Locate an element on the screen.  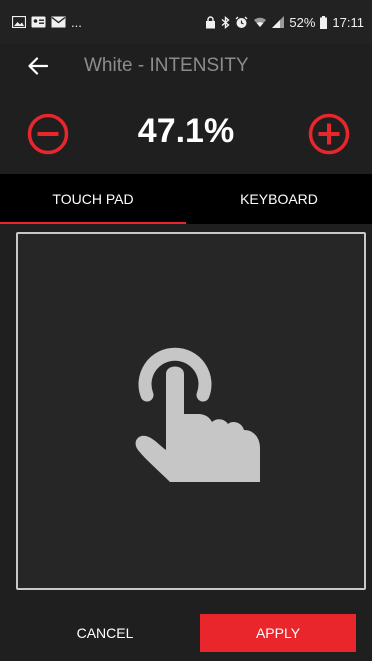
mail-icon is located at coordinates (58, 22).